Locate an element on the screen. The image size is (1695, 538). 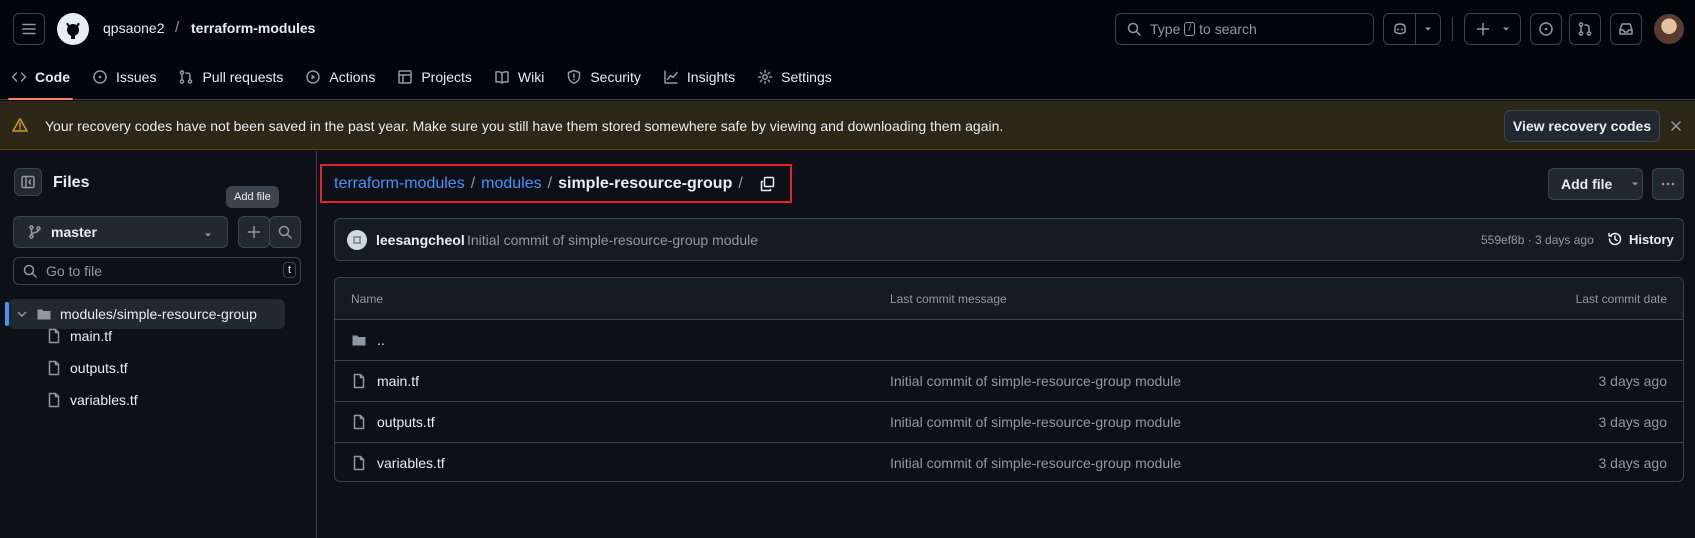
user-avatar is located at coordinates (1669, 29).